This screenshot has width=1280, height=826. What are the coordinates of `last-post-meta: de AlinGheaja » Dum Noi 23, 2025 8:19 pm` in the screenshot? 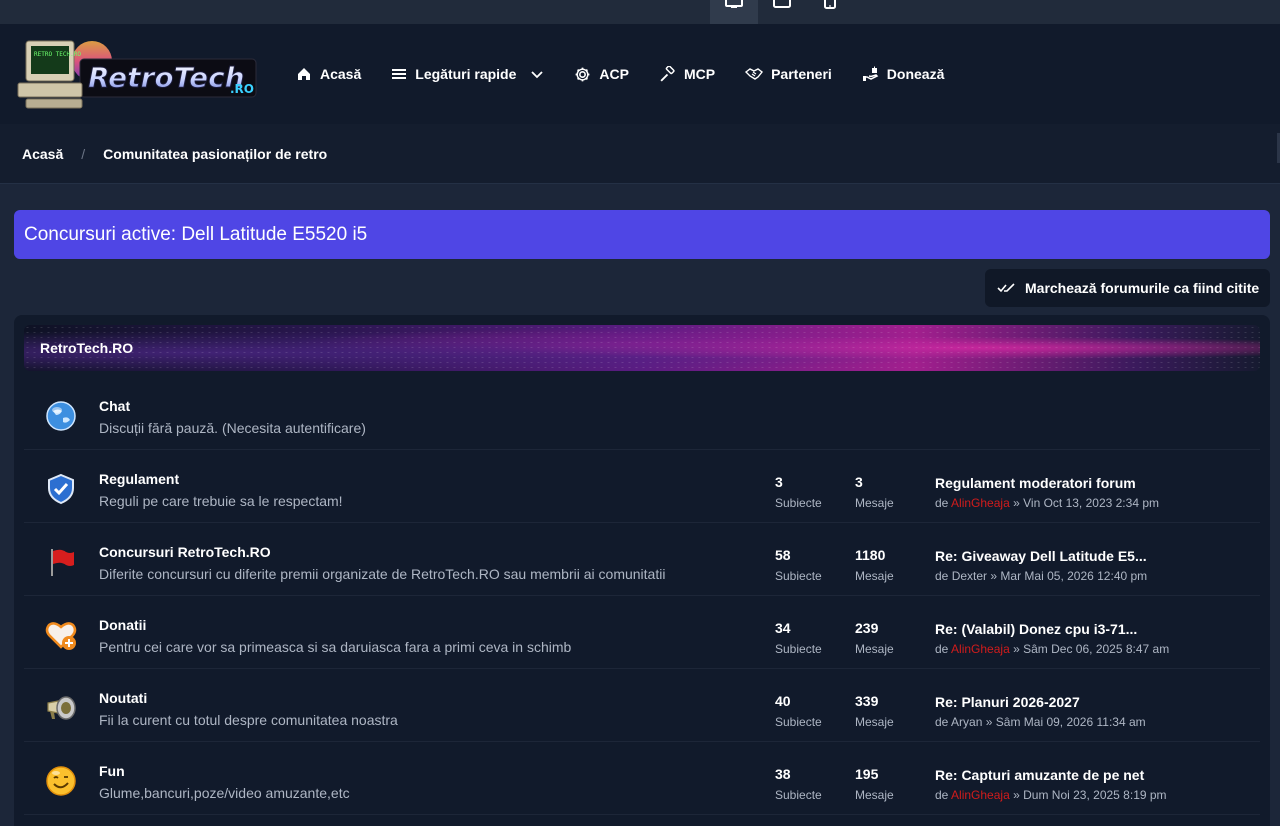 It's located at (1051, 795).